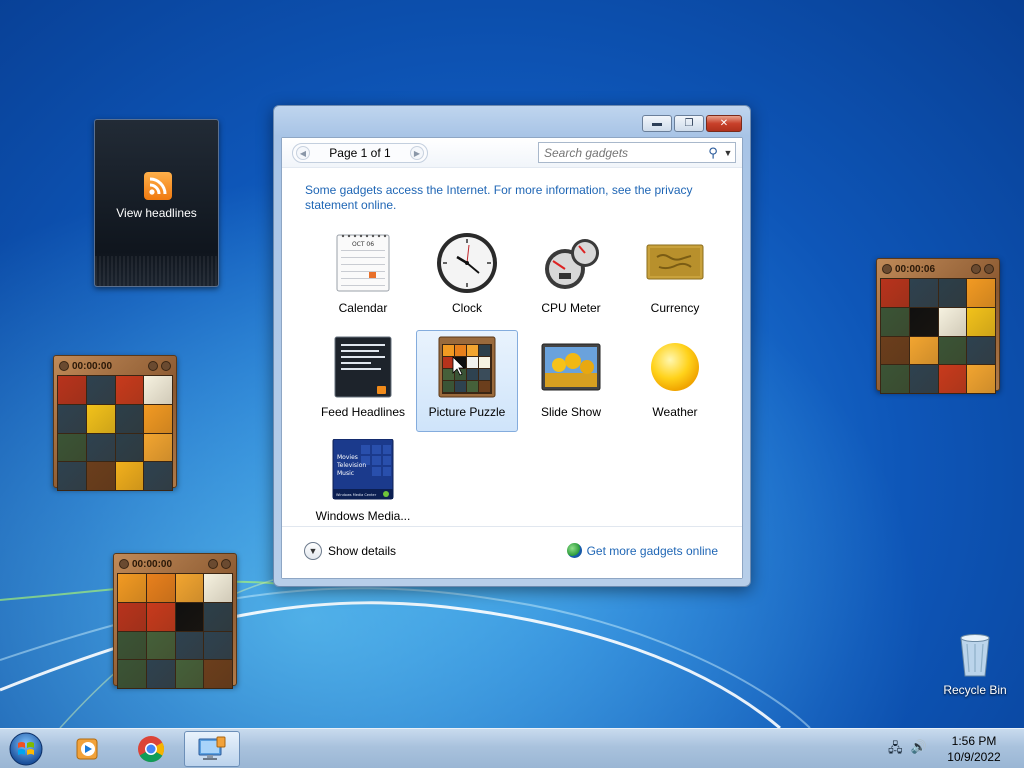 The width and height of the screenshot is (1024, 768). Describe the element at coordinates (657, 123) in the screenshot. I see `minimize-button: ▬` at that location.